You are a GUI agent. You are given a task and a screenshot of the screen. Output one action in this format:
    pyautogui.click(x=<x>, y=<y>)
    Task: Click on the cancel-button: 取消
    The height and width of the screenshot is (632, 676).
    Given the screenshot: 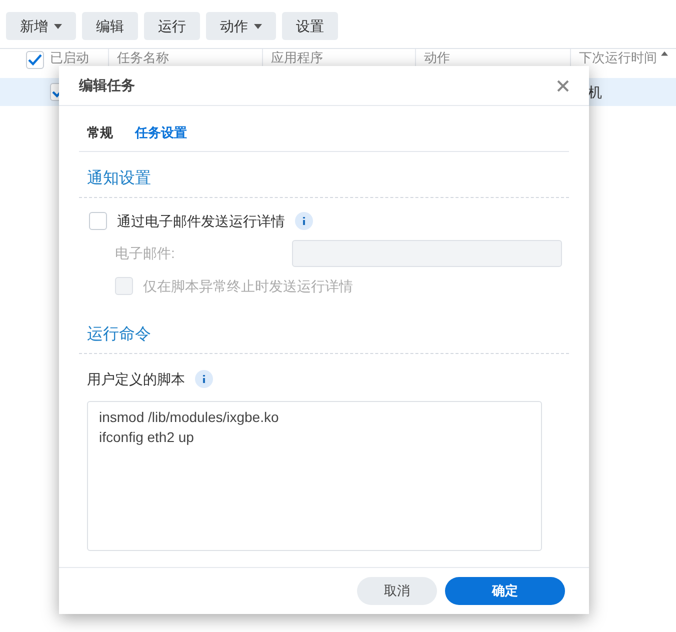 What is the action you would take?
    pyautogui.click(x=397, y=590)
    